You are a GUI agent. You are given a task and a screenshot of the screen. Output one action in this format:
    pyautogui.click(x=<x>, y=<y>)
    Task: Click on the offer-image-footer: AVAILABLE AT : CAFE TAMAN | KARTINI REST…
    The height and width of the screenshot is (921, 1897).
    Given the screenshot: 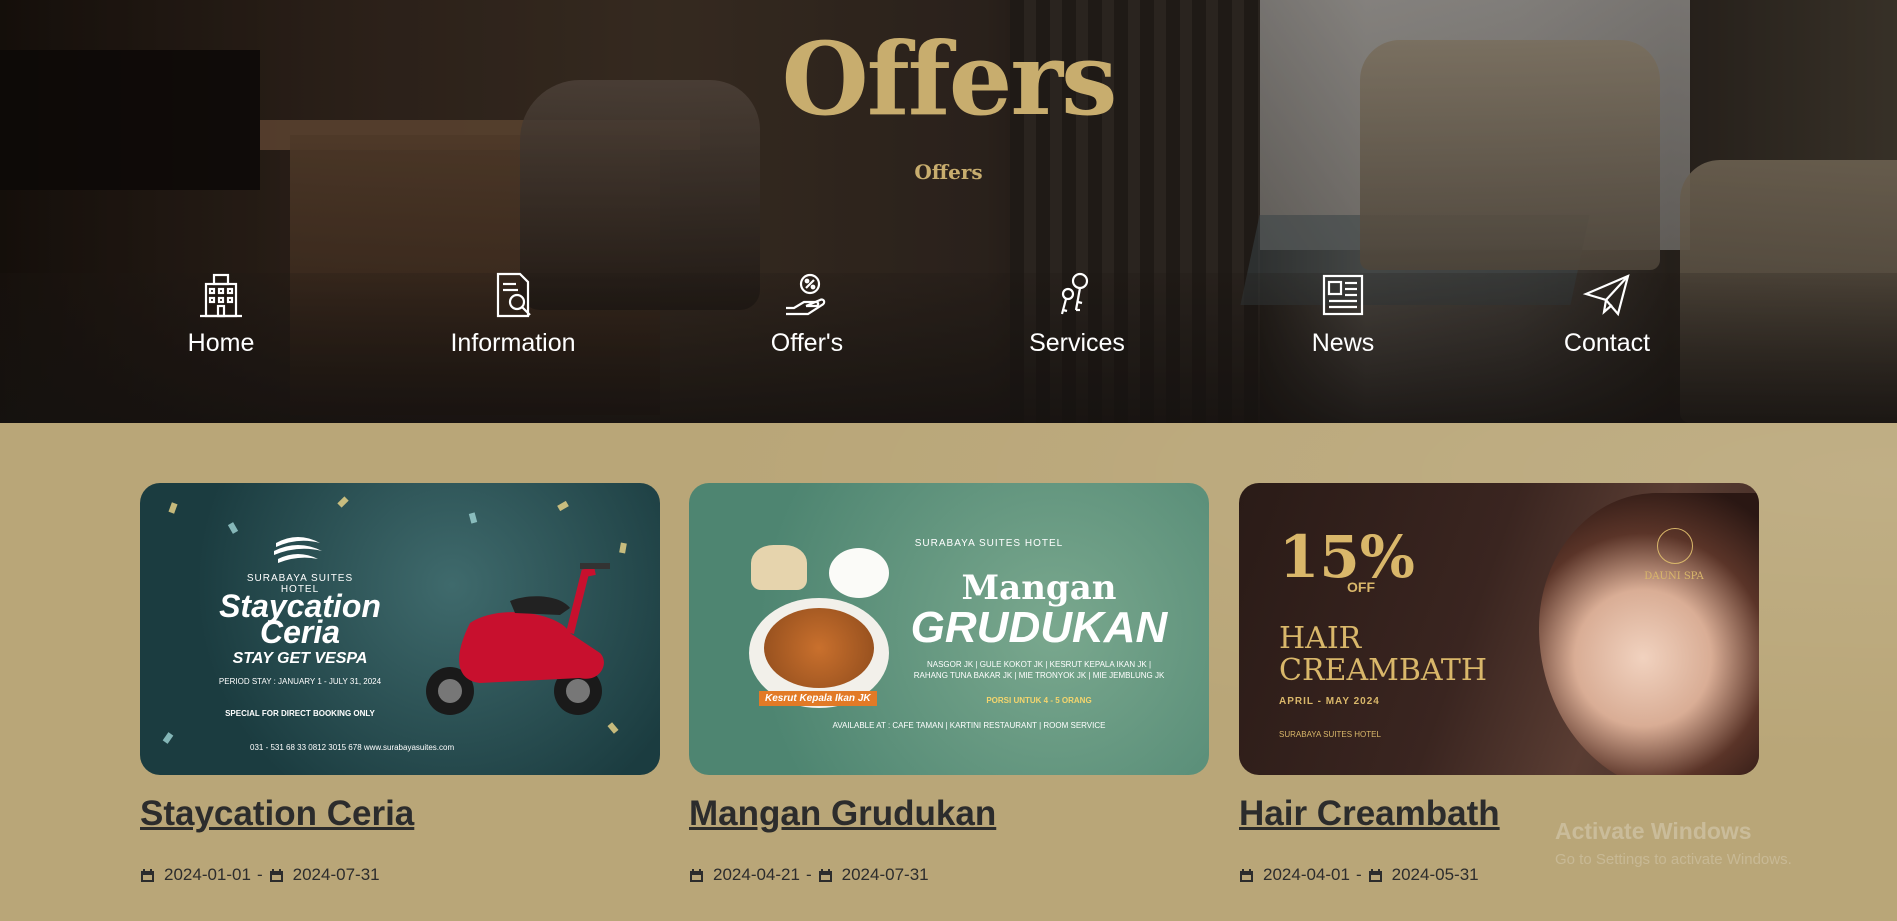 What is the action you would take?
    pyautogui.click(x=969, y=725)
    